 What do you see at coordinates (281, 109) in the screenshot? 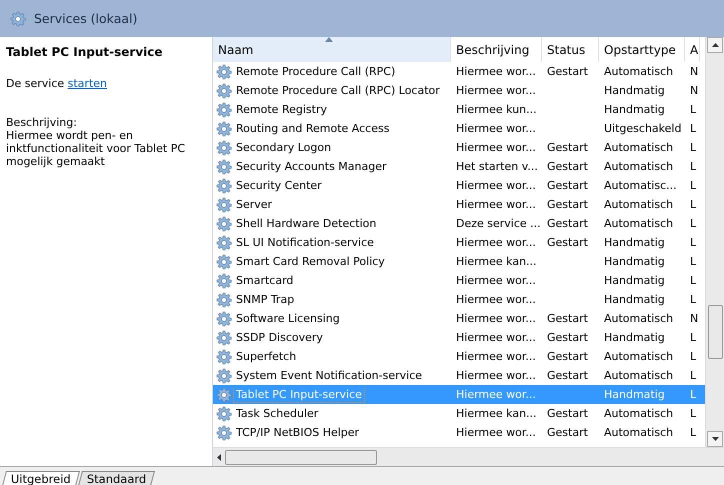
I see `table-cell-text: Remote Registry` at bounding box center [281, 109].